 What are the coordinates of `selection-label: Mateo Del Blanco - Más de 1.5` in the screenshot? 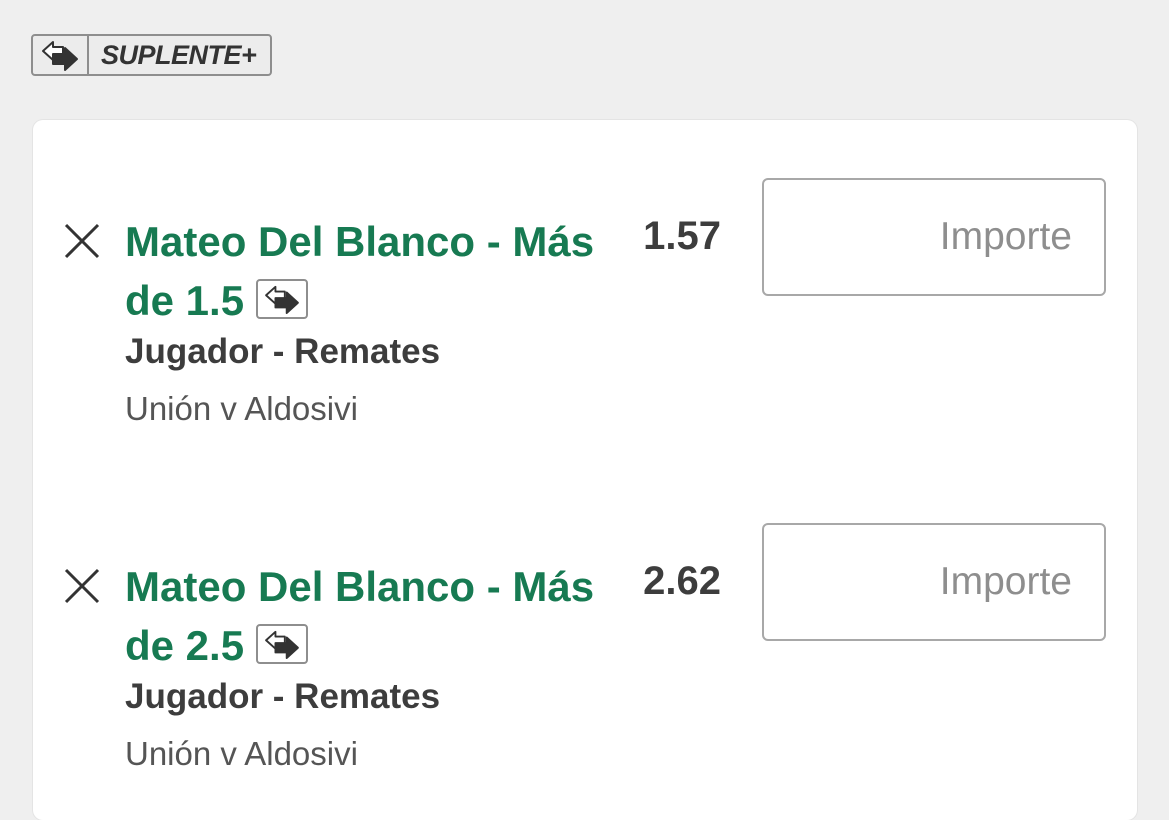 It's located at (360, 271).